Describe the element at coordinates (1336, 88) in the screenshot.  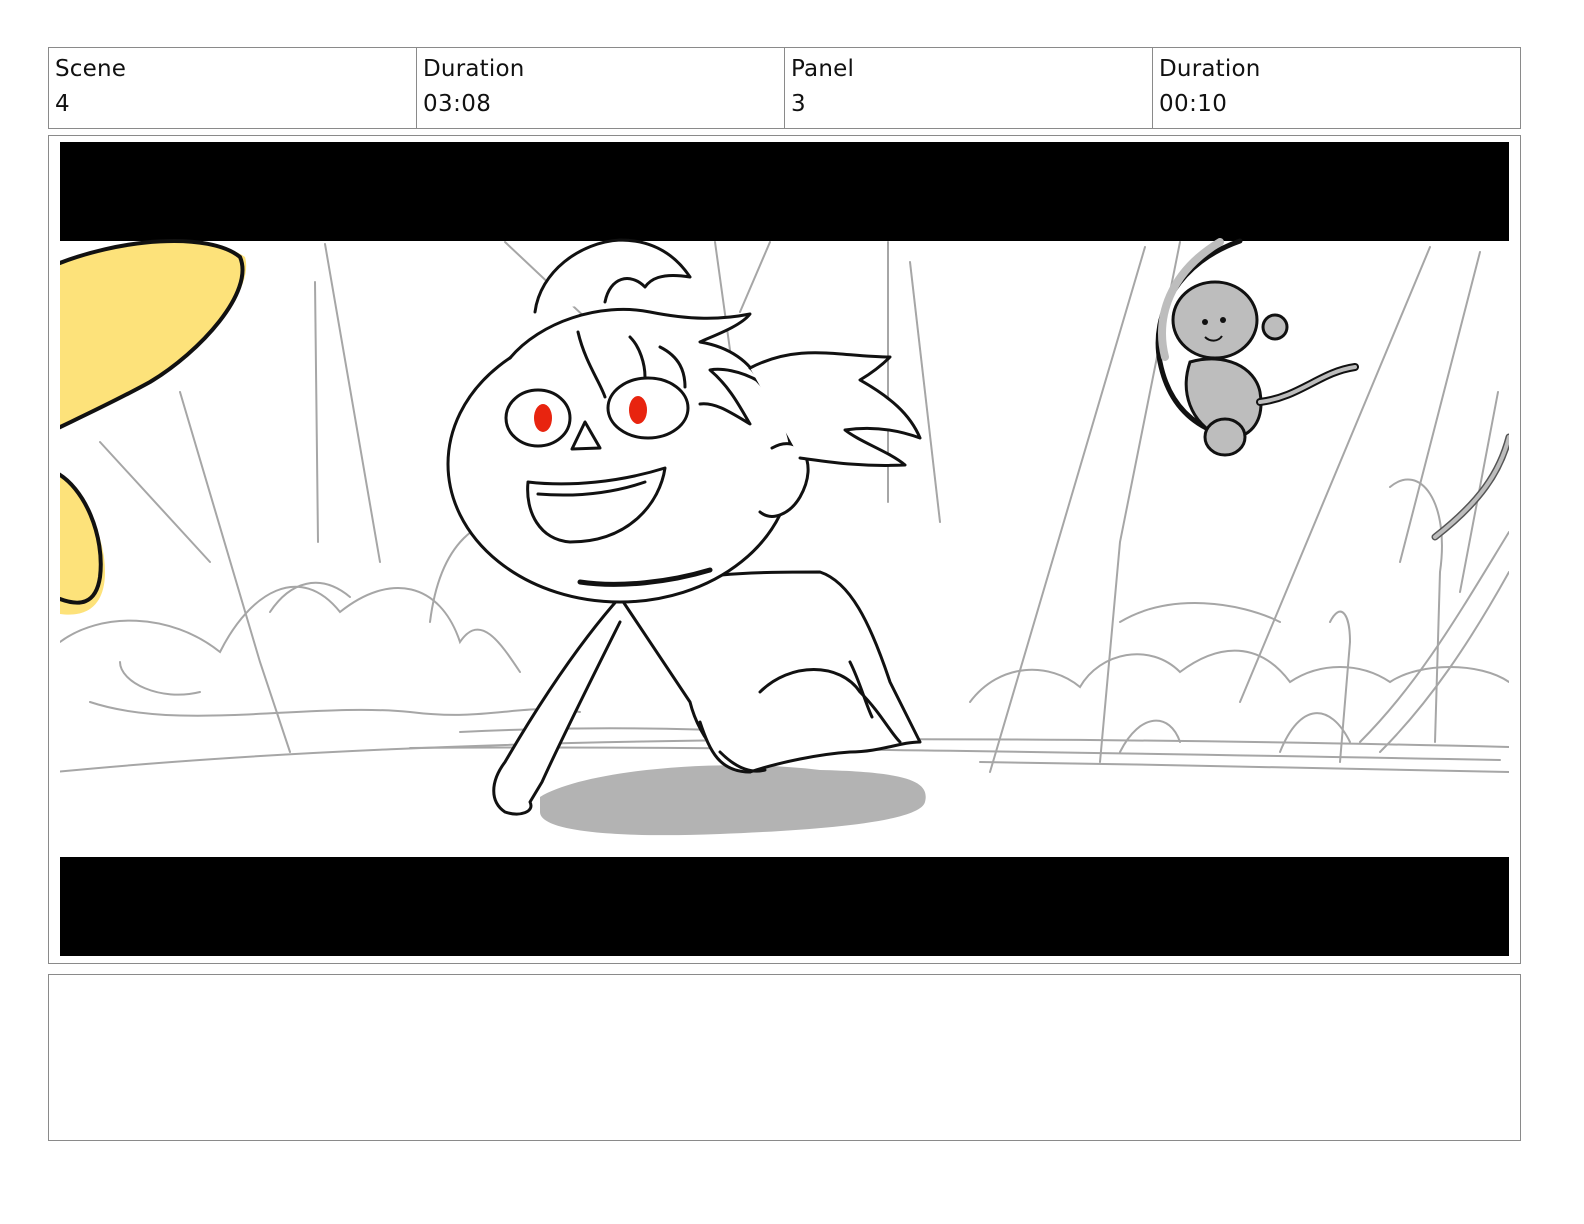
I see `panel-duration-cell: Duration 00:10` at that location.